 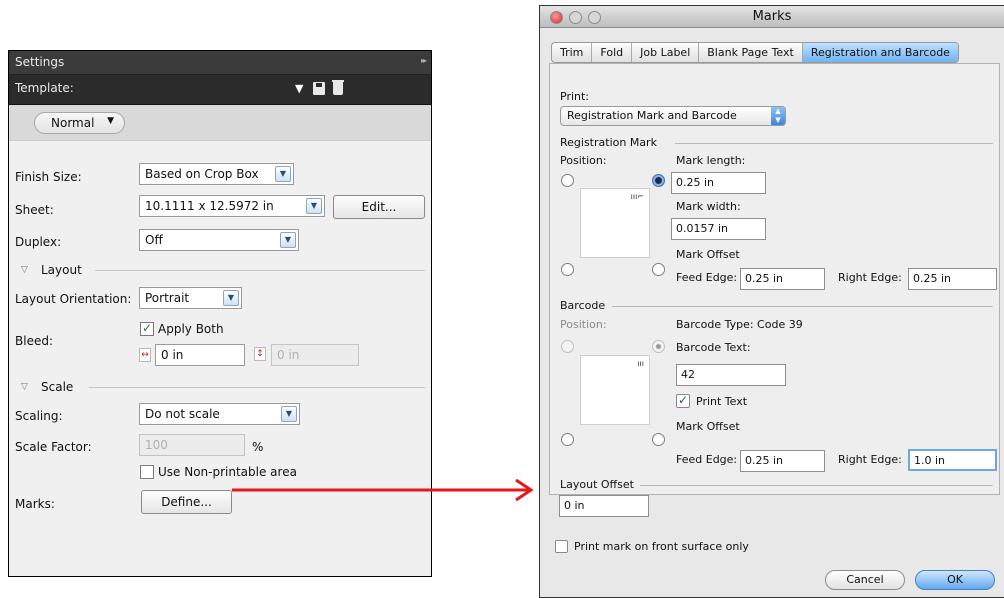 What do you see at coordinates (865, 580) in the screenshot?
I see `cancel-button: Cancel` at bounding box center [865, 580].